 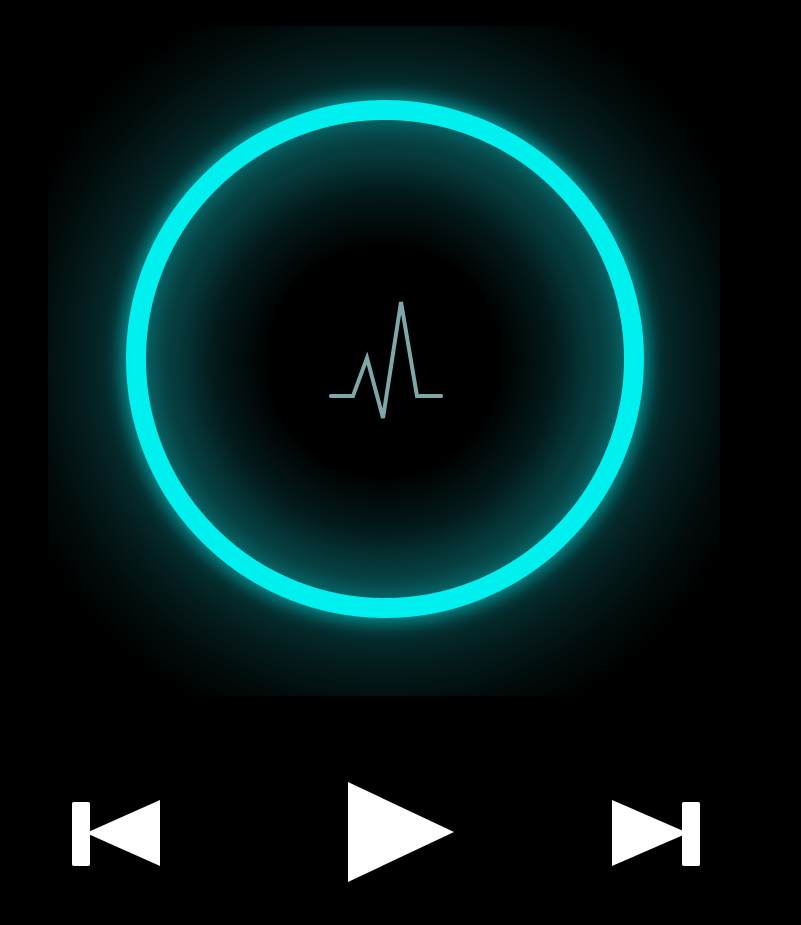 I want to click on skip-previous-icon, so click(x=116, y=833).